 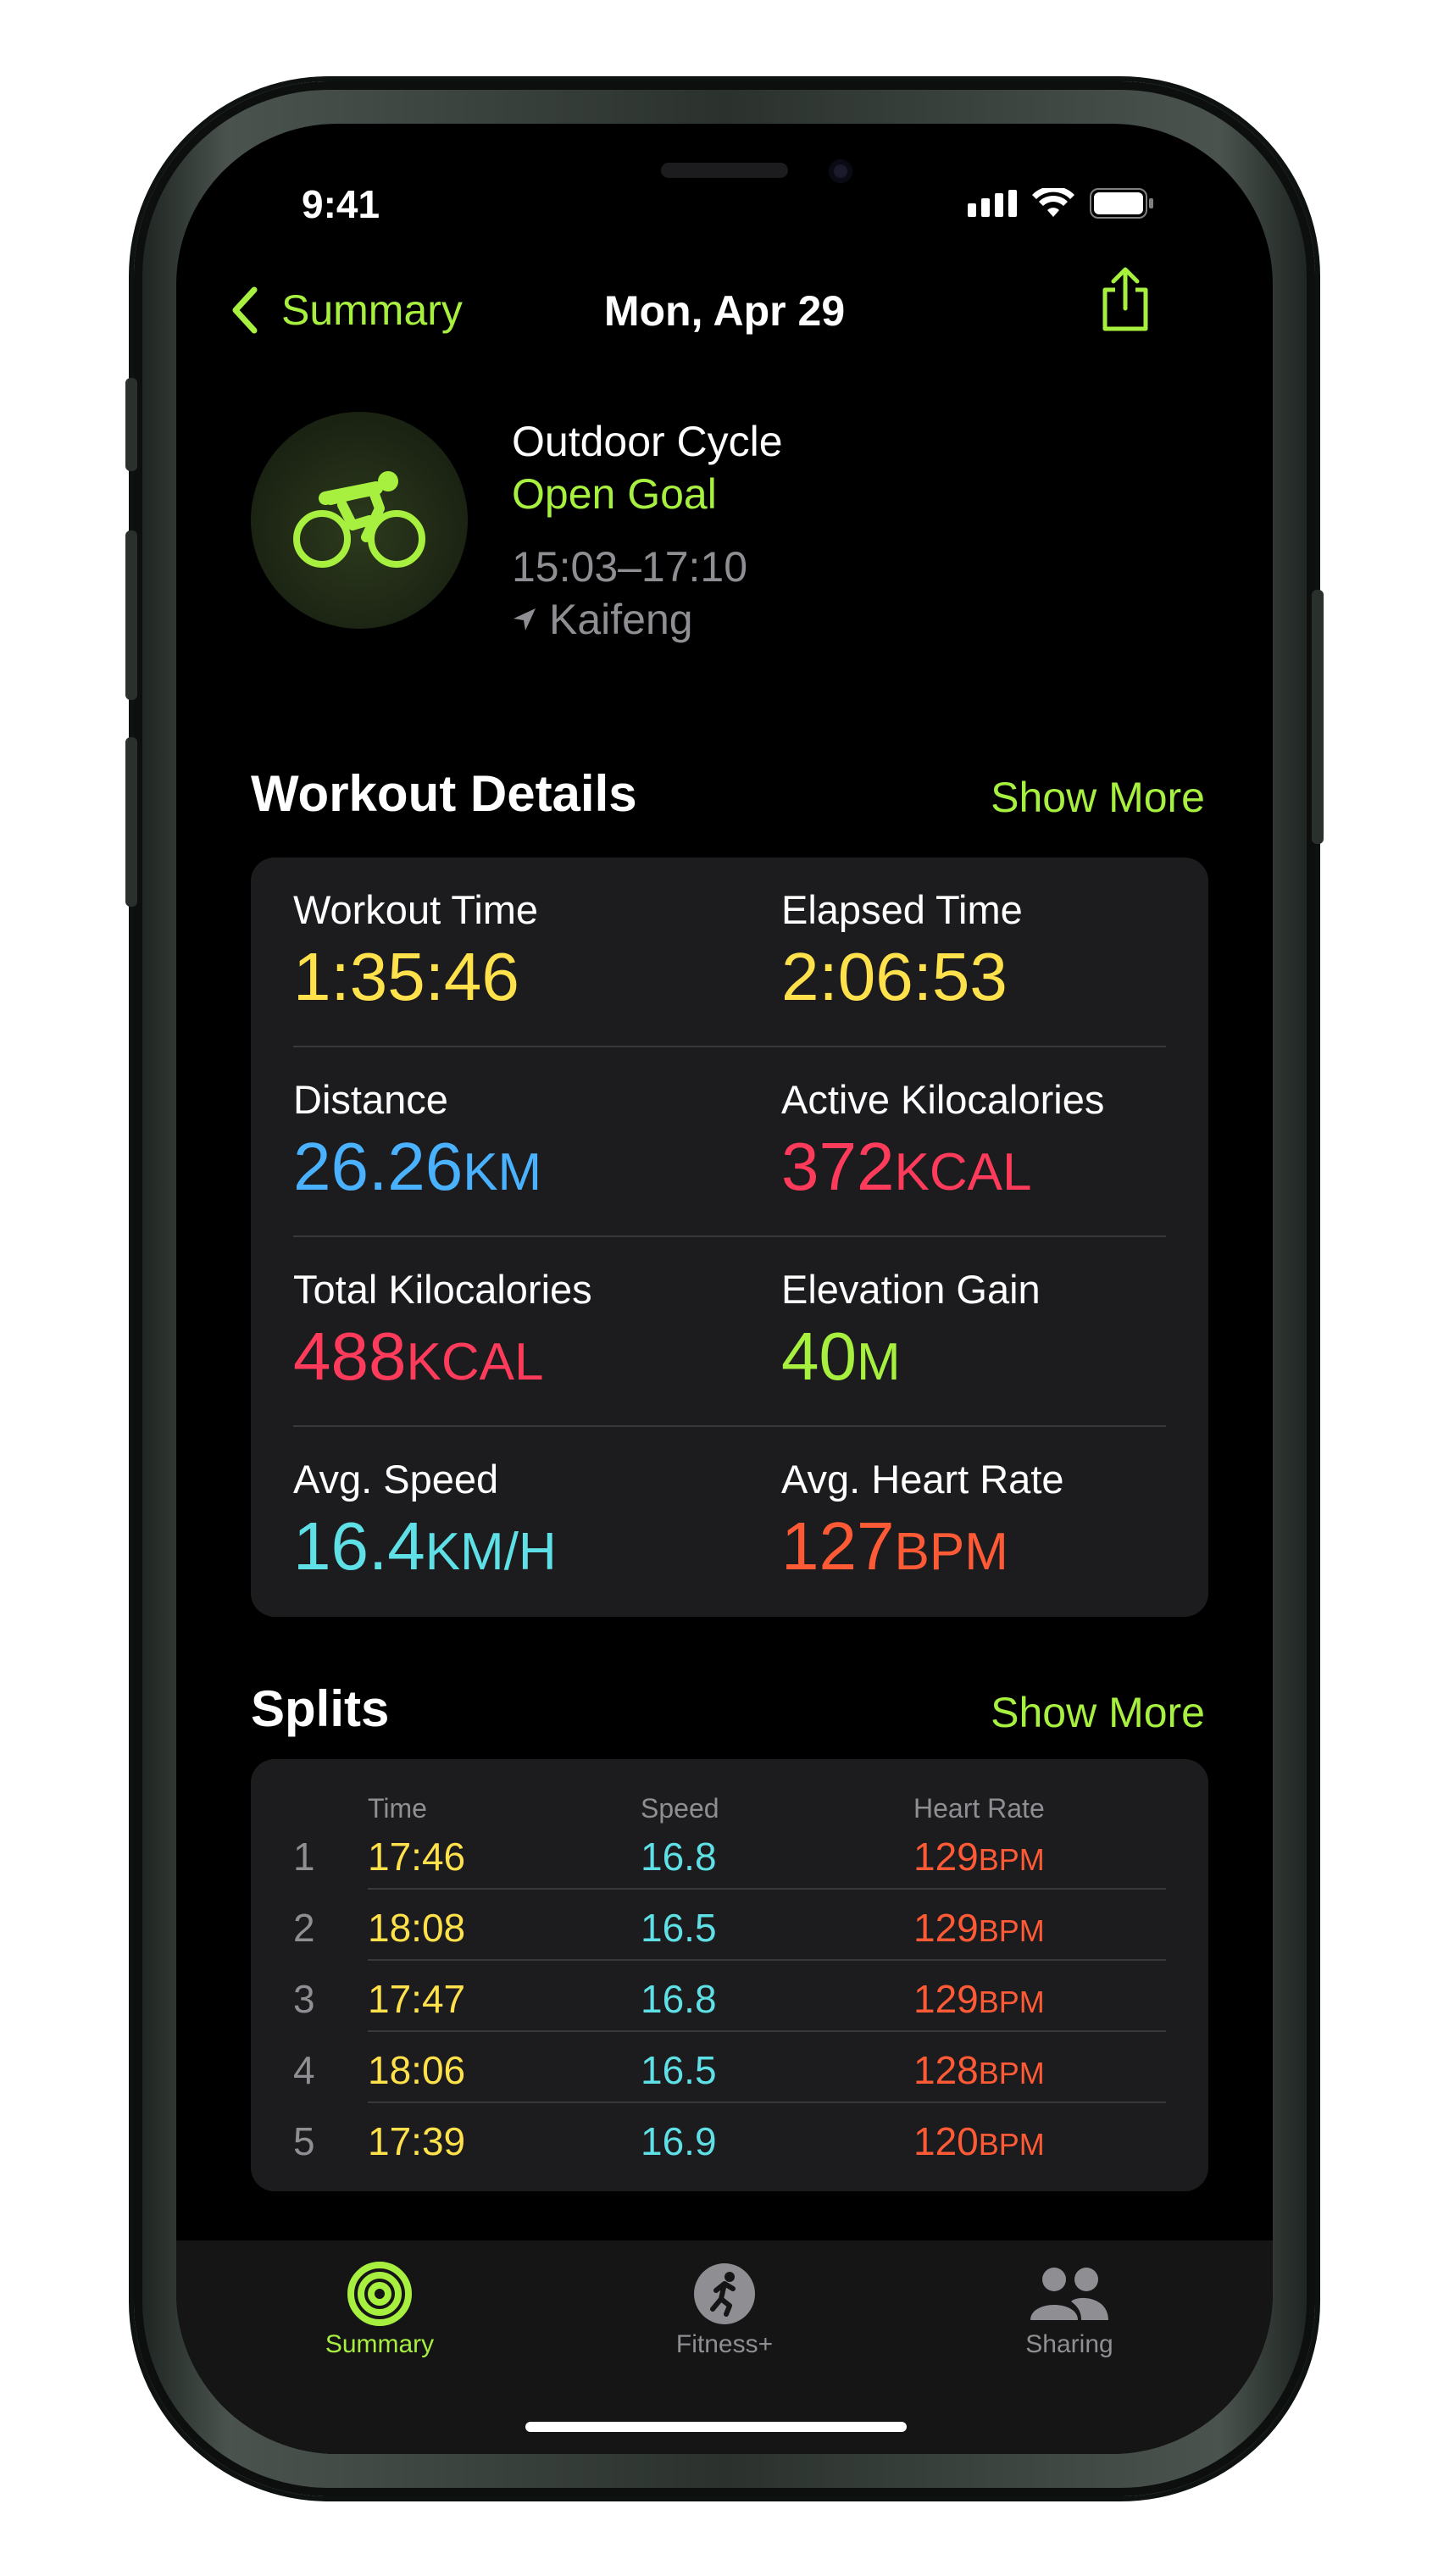 I want to click on metric-label: Workout Time, so click(x=416, y=909).